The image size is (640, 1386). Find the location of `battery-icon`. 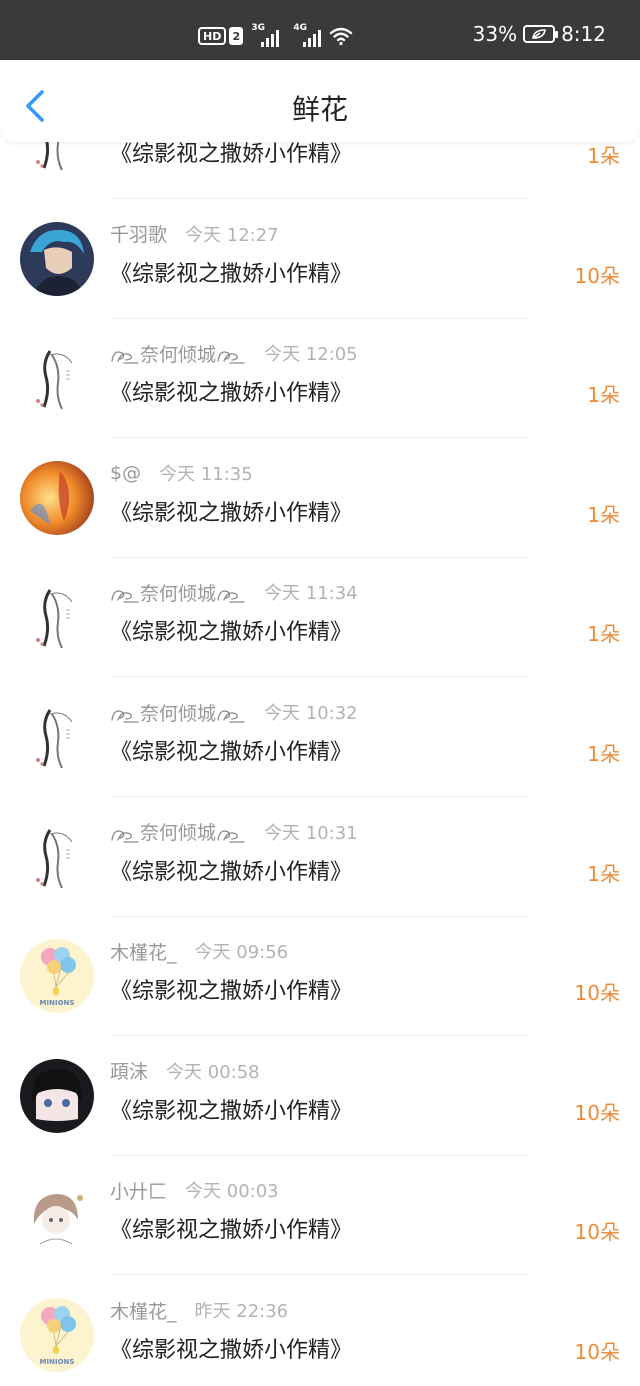

battery-icon is located at coordinates (541, 34).